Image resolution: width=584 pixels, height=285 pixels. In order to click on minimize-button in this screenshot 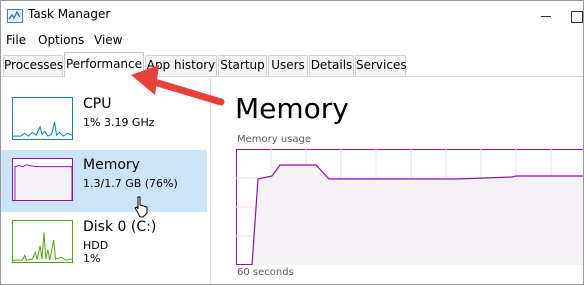, I will do `click(546, 16)`.